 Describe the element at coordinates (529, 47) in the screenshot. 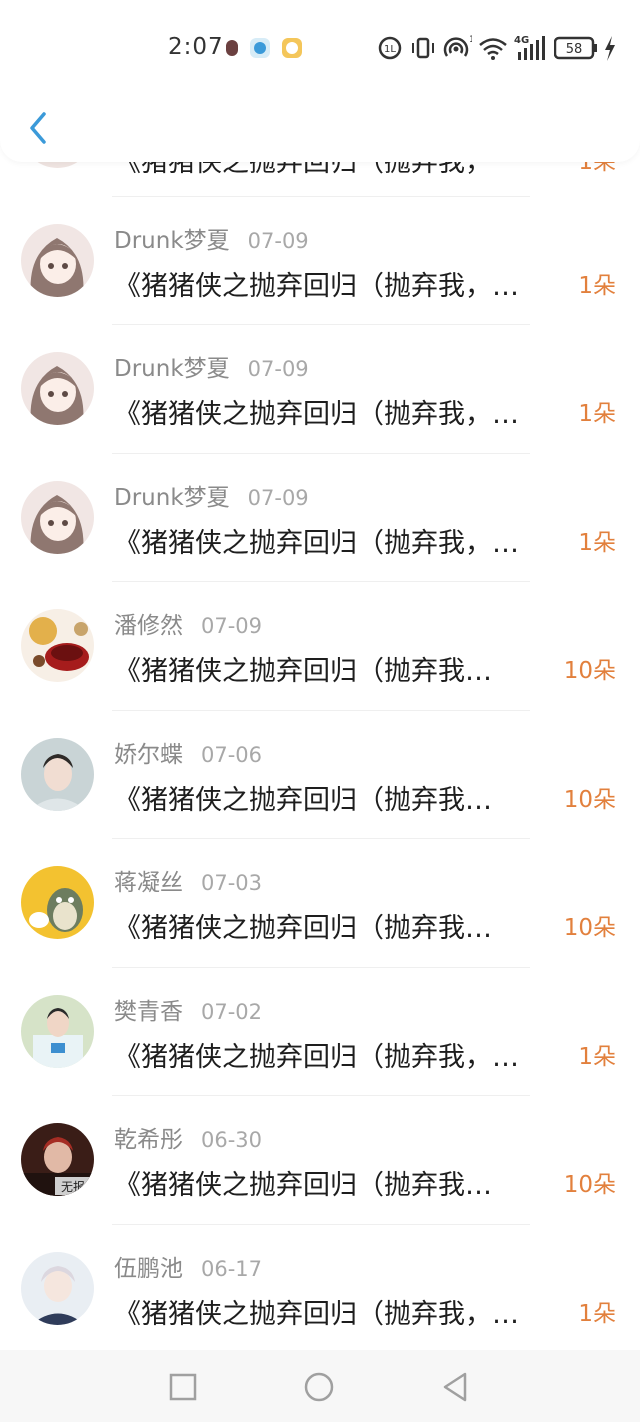

I see `cellular-signal-icon: 4G` at that location.